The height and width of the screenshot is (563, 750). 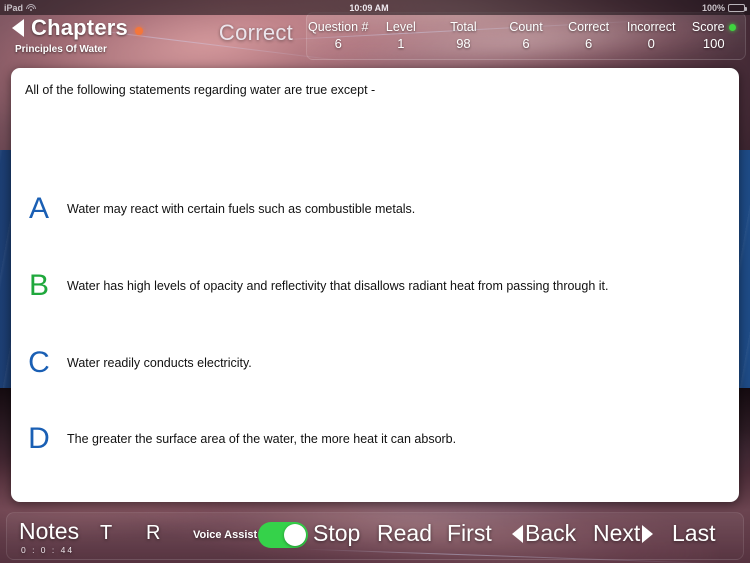 I want to click on subject-label: Principles Of Water, so click(x=61, y=49).